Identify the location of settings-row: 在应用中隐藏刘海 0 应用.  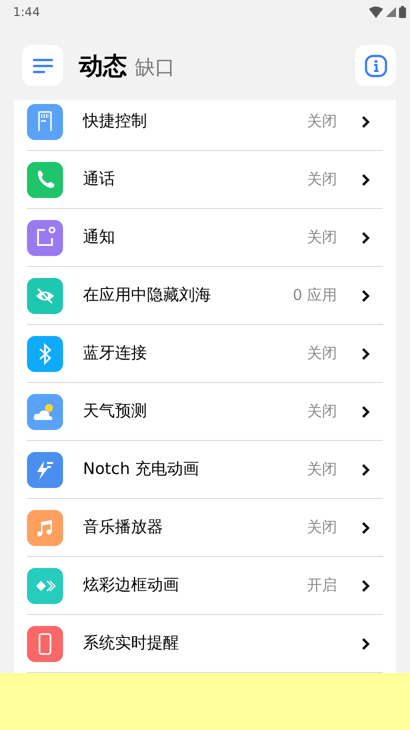
(205, 296).